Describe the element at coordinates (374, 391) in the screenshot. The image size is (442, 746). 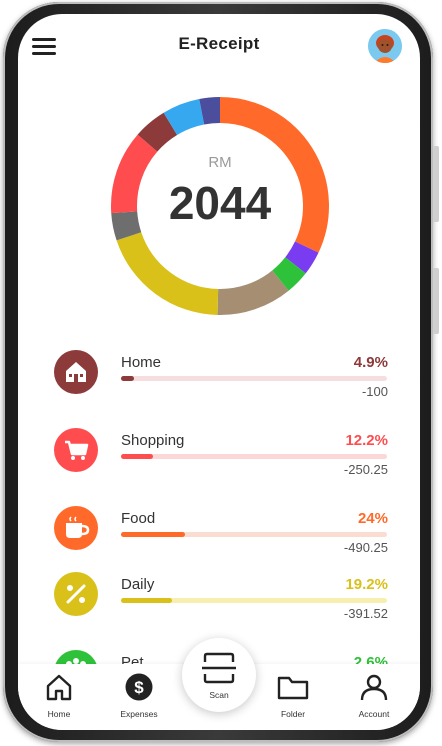
I see `category-amount: -100` at that location.